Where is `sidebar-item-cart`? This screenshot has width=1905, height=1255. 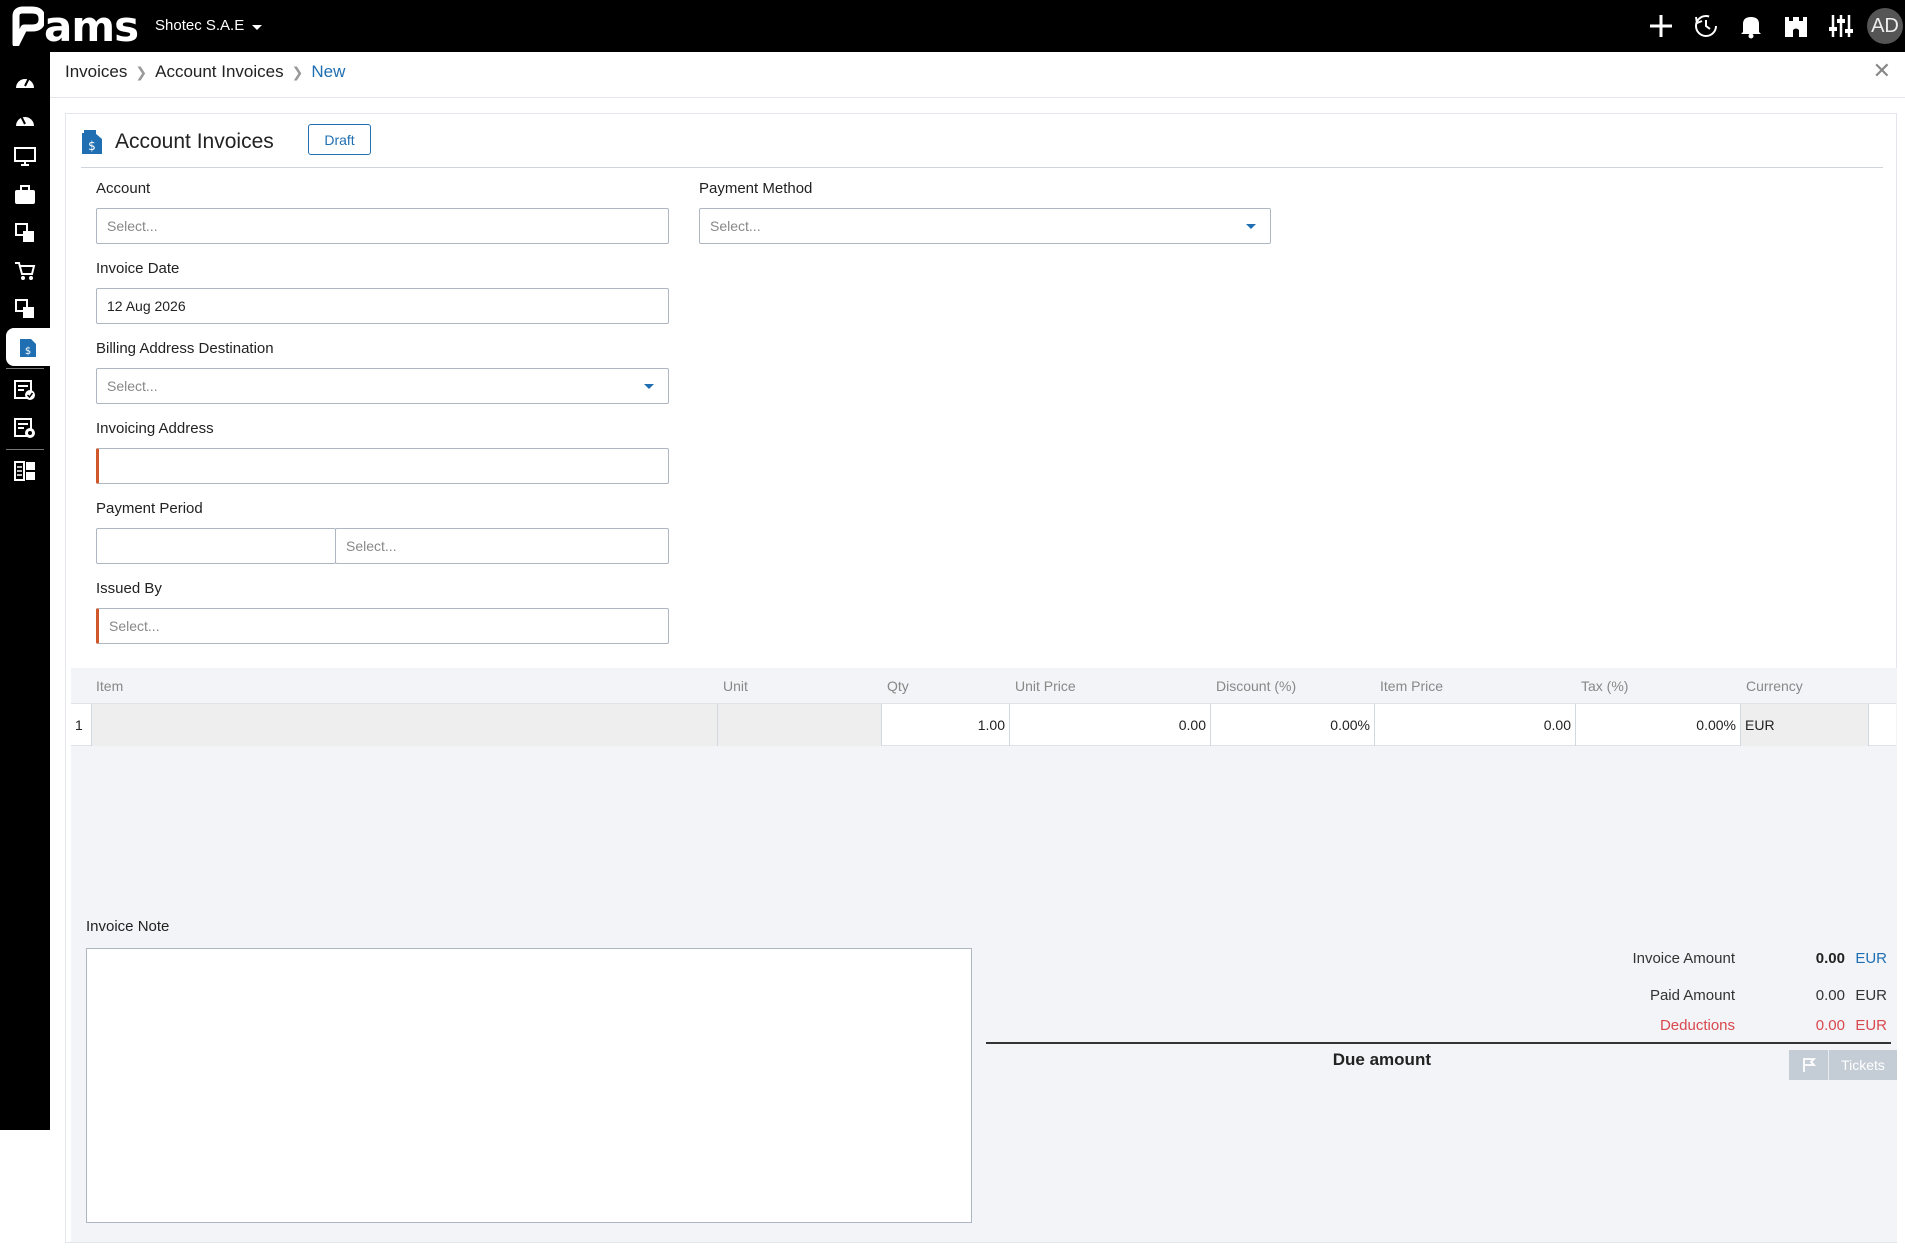 sidebar-item-cart is located at coordinates (25, 271).